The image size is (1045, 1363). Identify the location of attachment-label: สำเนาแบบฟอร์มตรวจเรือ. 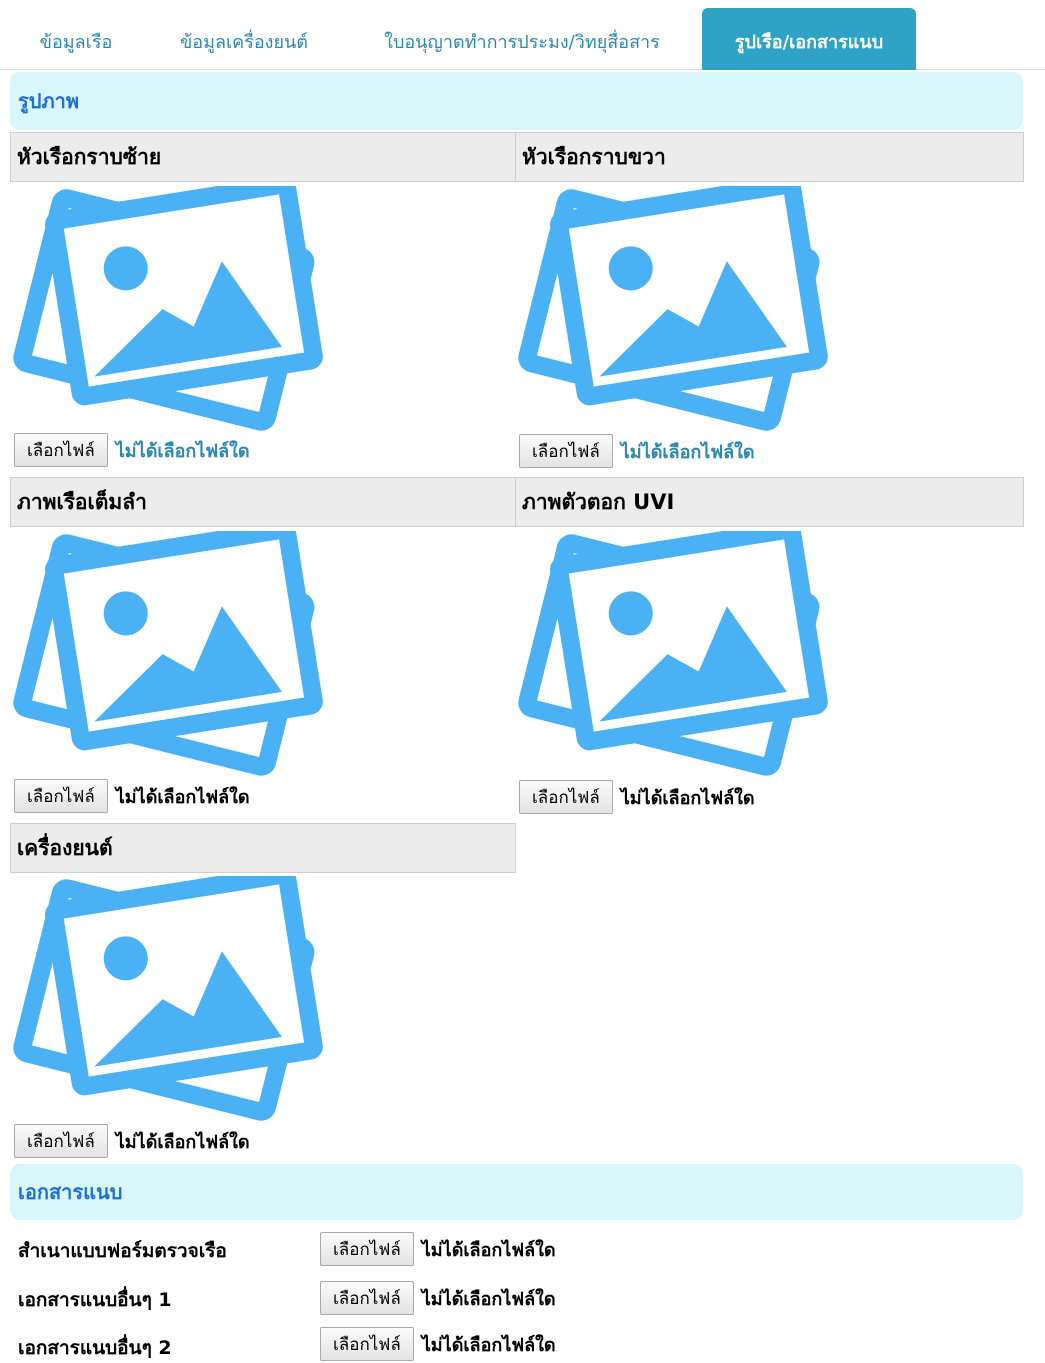
(122, 1251).